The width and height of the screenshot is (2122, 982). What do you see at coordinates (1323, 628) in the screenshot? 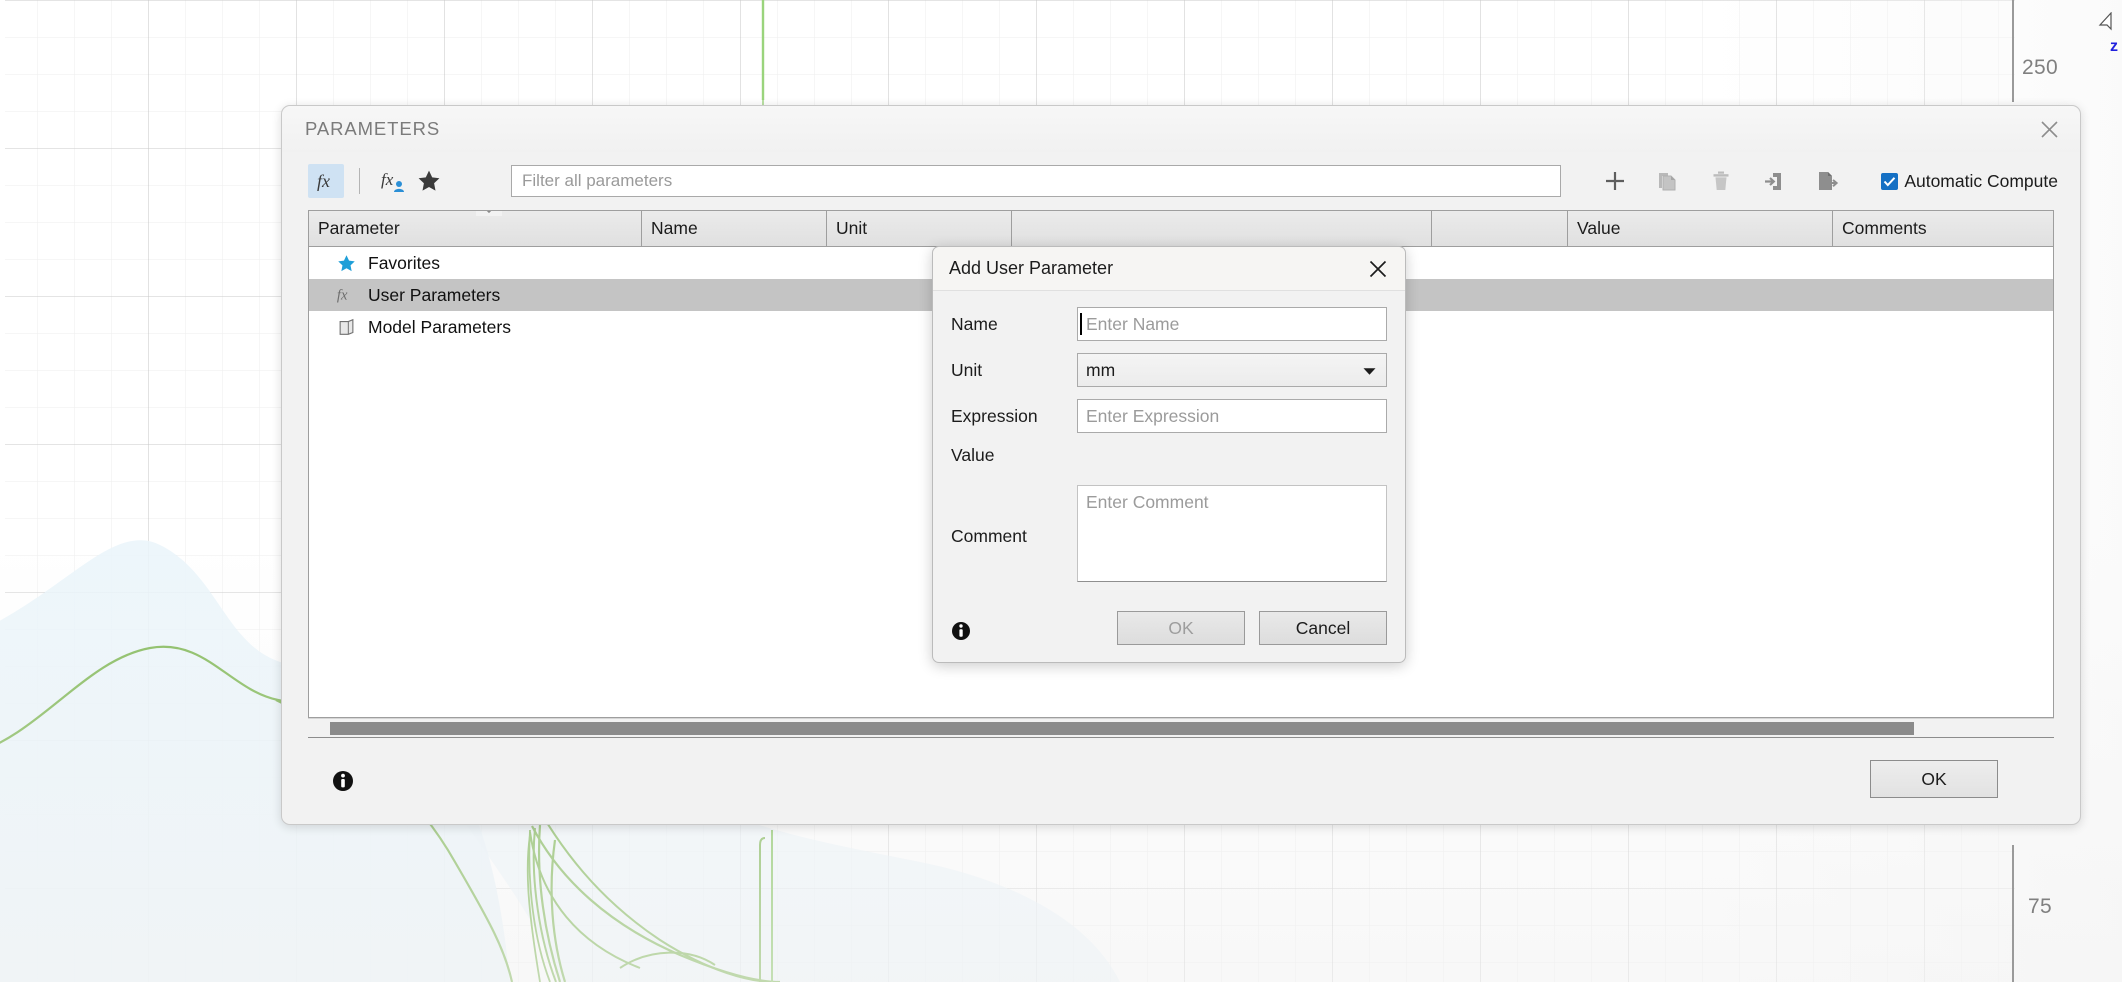
I see `cancel-button: Cancel` at bounding box center [1323, 628].